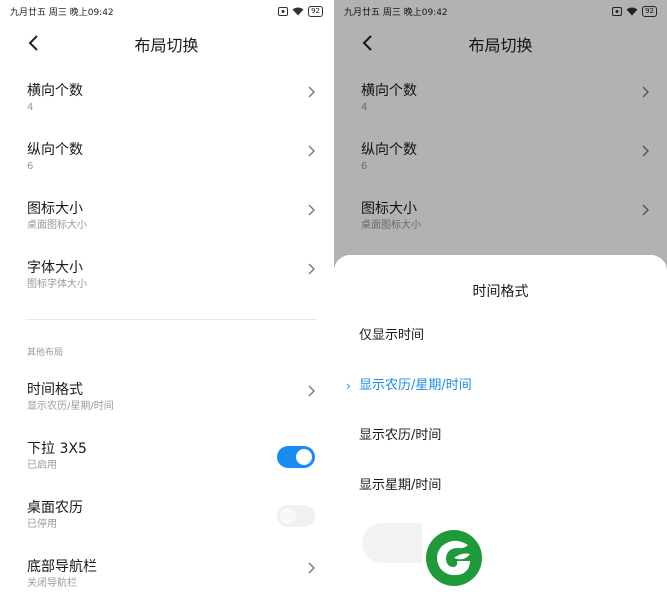 The height and width of the screenshot is (596, 667). I want to click on row-value: 6, so click(30, 166).